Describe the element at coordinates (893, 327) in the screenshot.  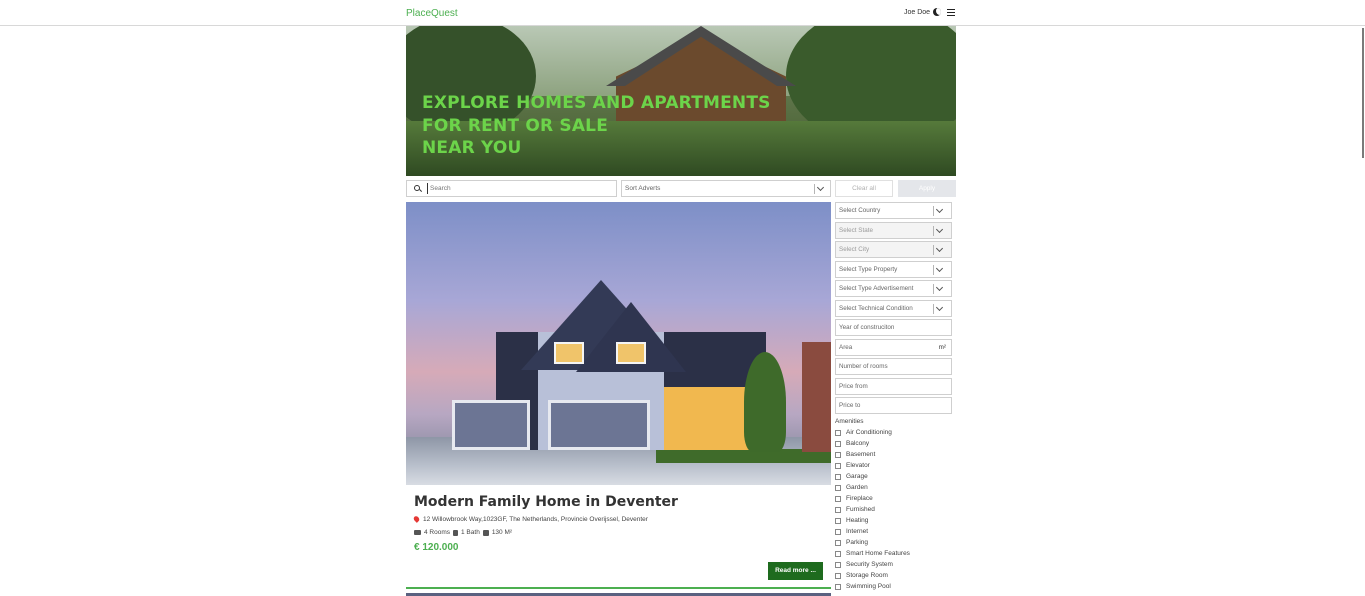
I see `year-of-construction-input: Year of construciton` at that location.